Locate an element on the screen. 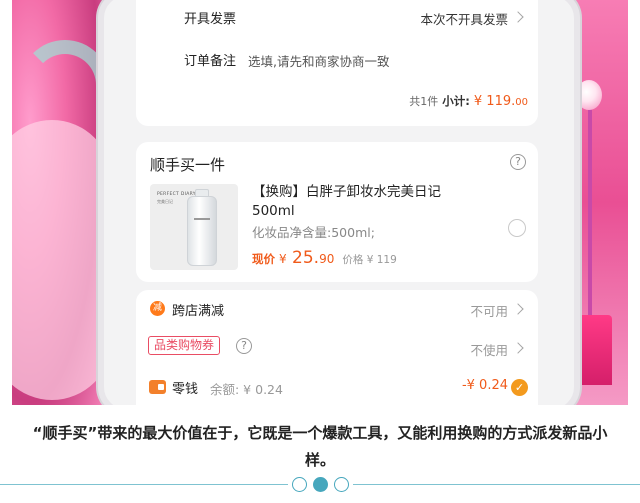 The width and height of the screenshot is (640, 503). pager-line-right is located at coordinates (496, 484).